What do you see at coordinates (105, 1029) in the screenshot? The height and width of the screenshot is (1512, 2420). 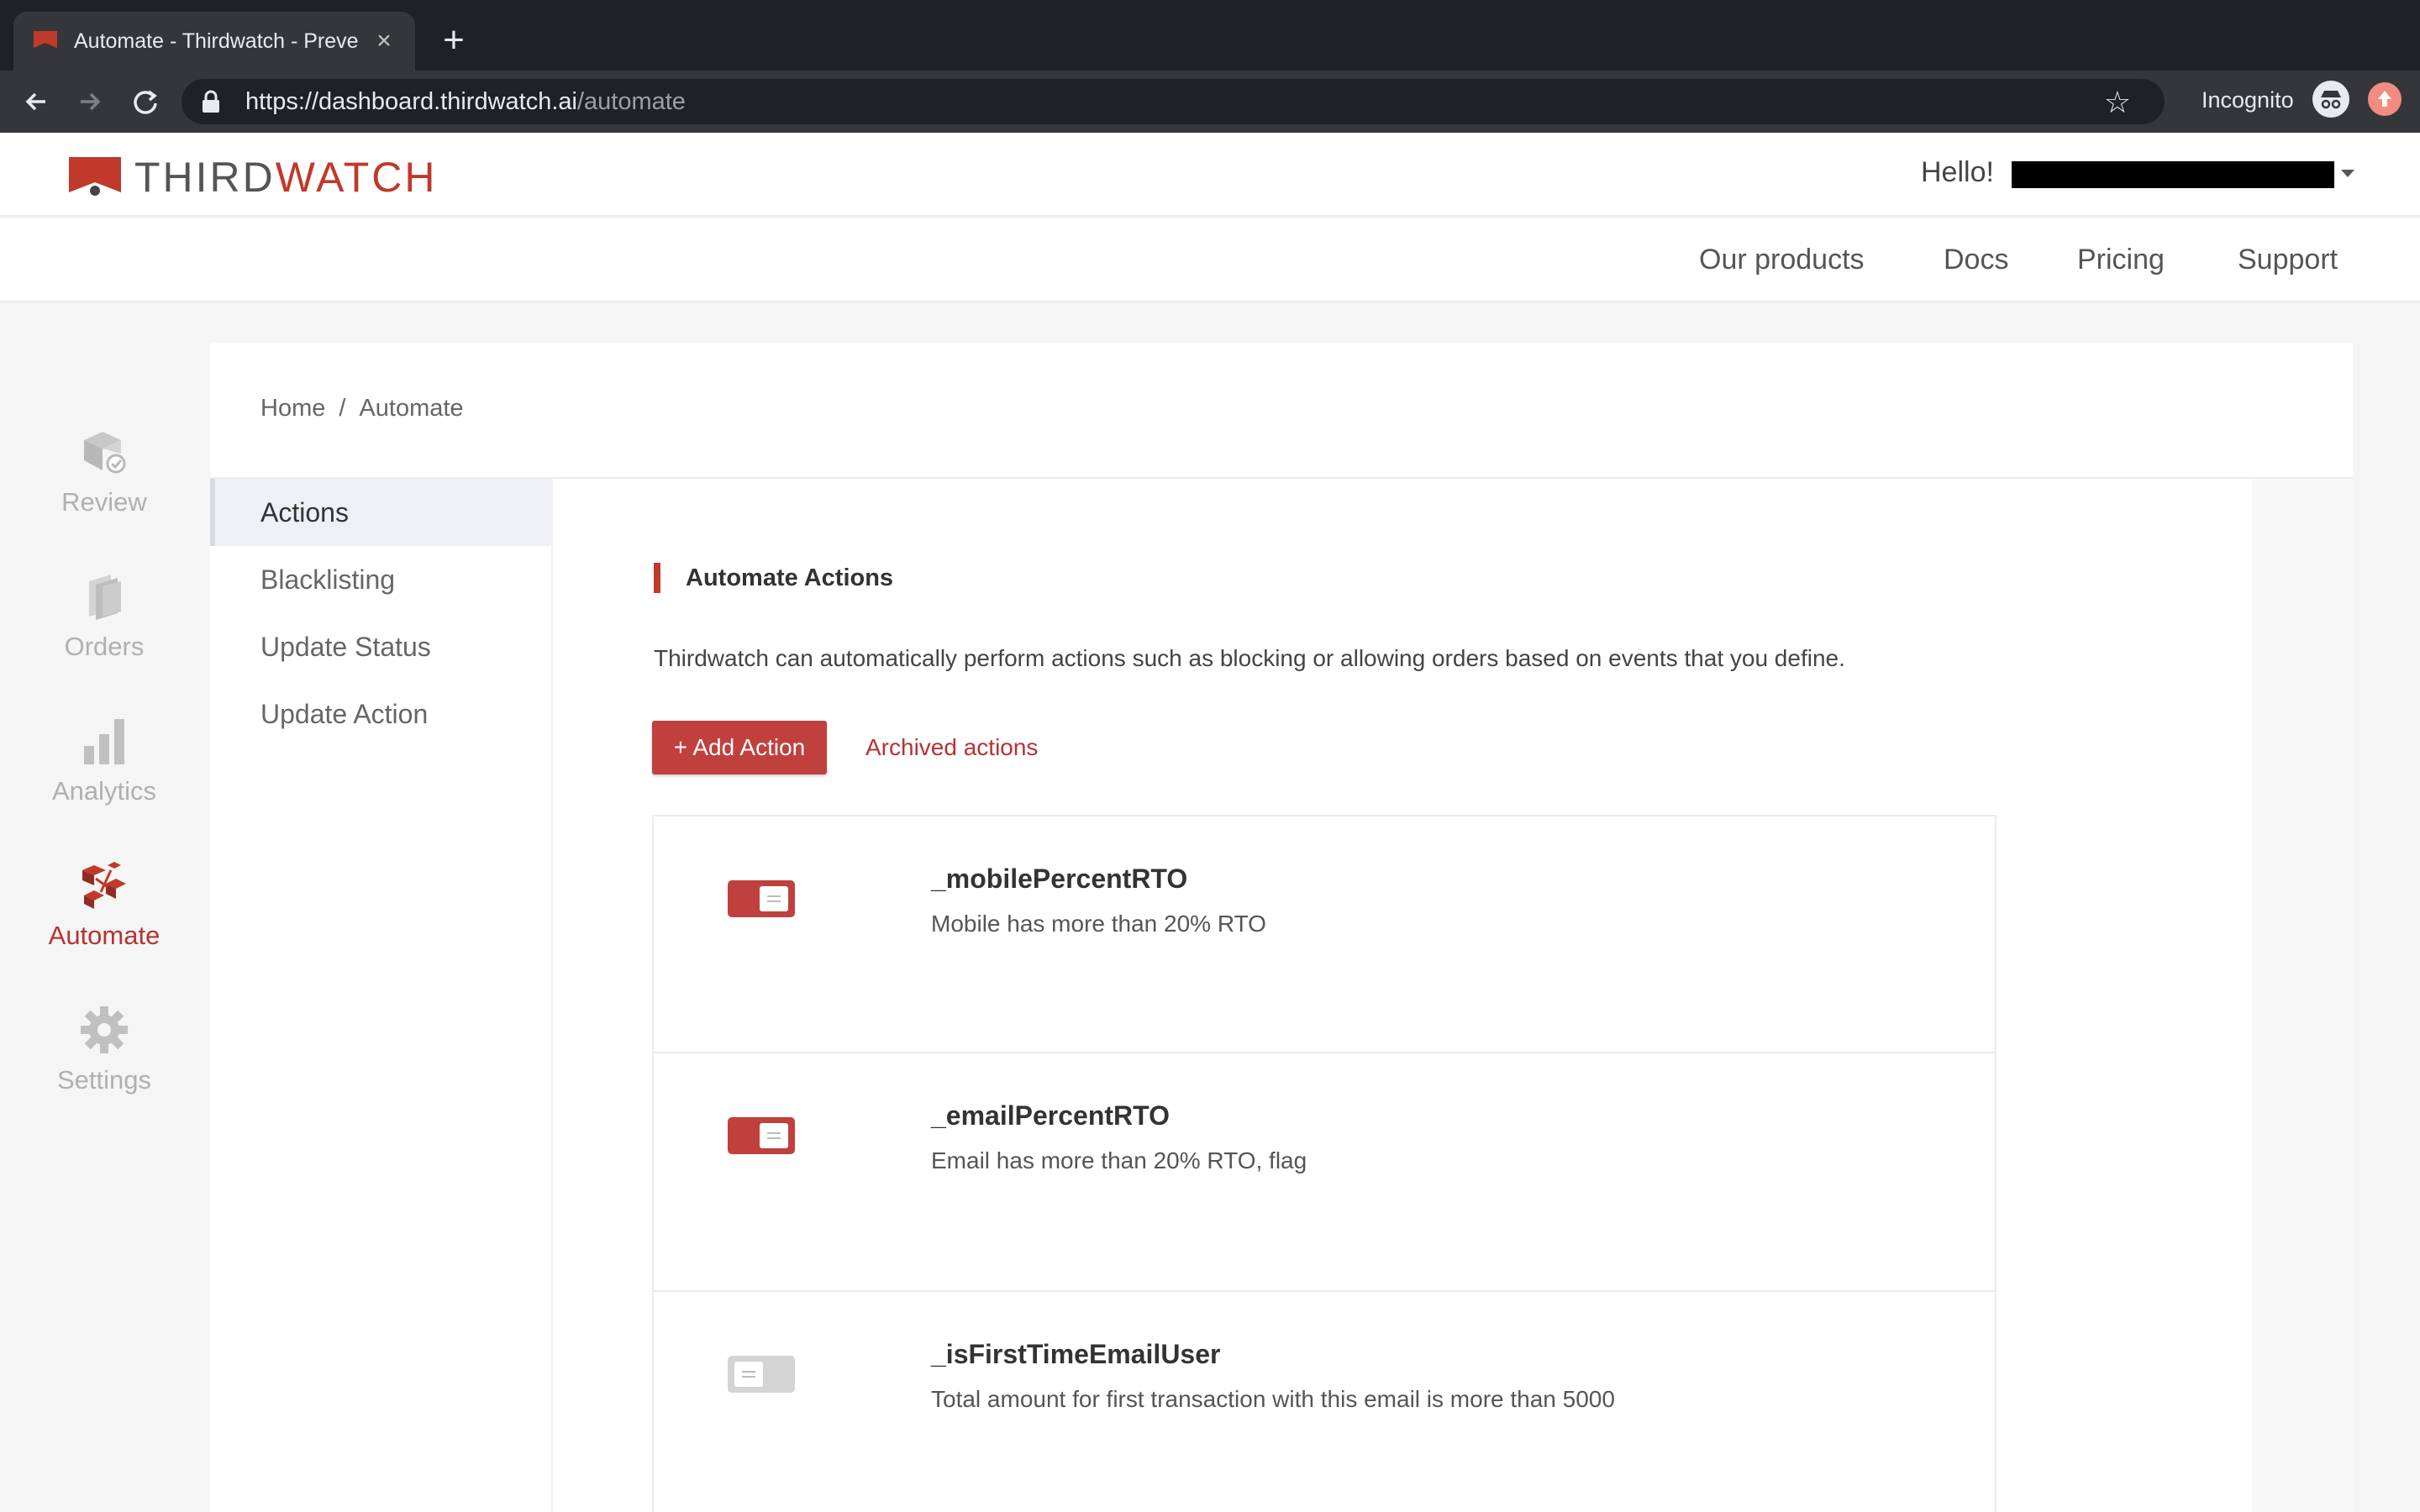 I see `gear-icon` at bounding box center [105, 1029].